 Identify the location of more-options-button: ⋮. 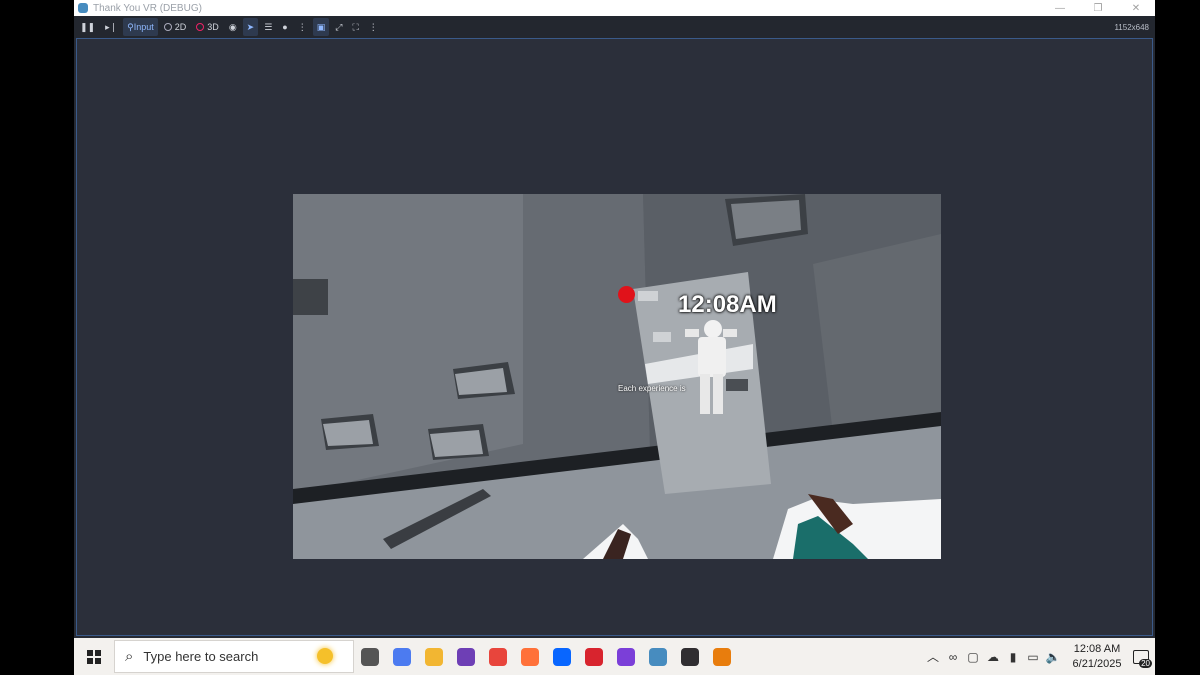
(302, 27).